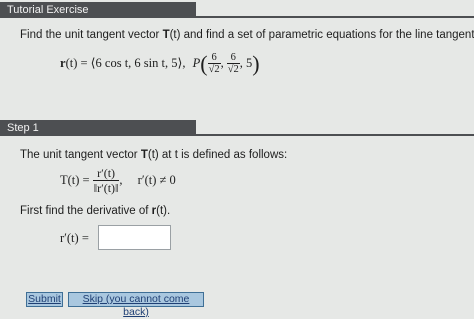  I want to click on step-header: Step 1, so click(98, 128).